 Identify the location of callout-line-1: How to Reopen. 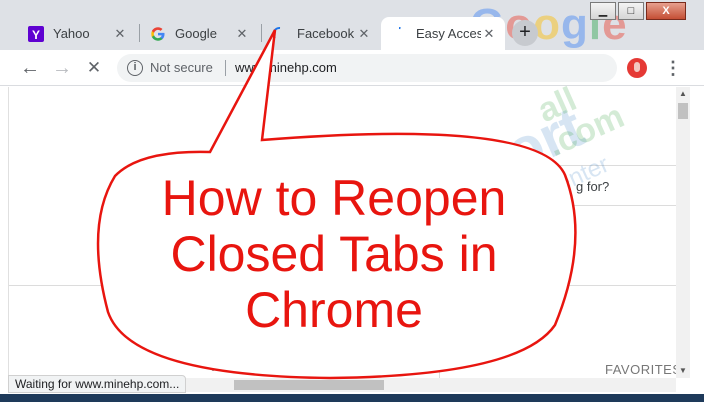
(334, 198).